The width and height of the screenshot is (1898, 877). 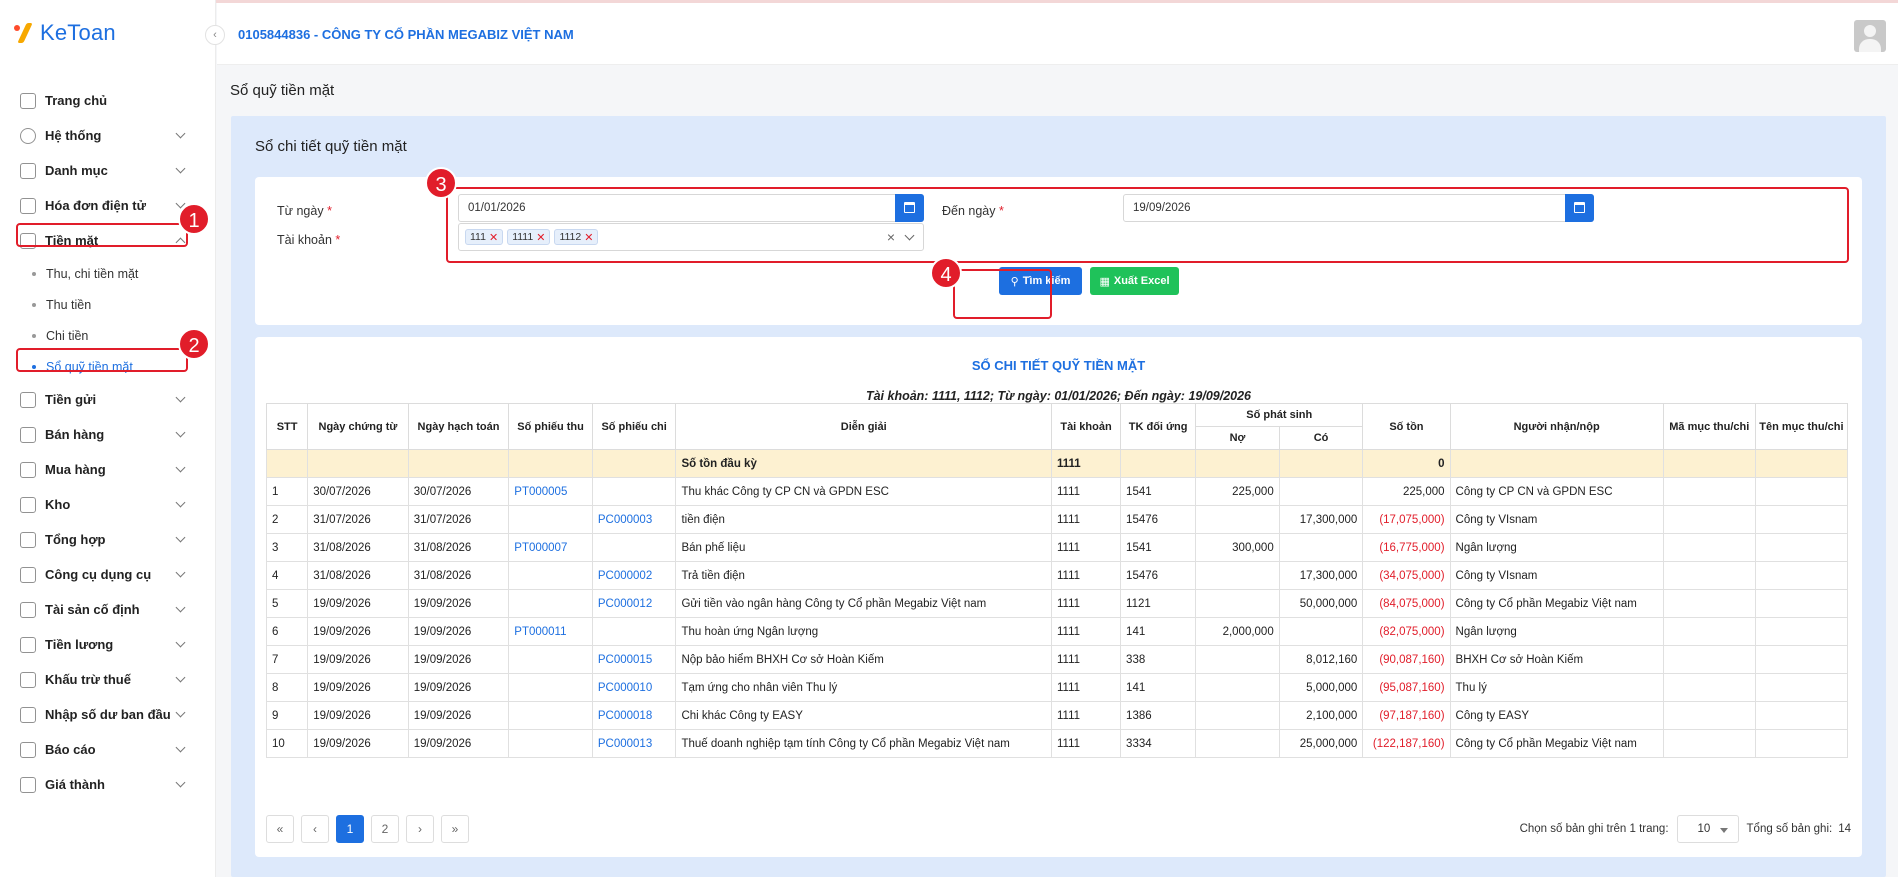 I want to click on opening-balance-row: Số tồn đầu kỳ 1111 0, so click(x=1057, y=463).